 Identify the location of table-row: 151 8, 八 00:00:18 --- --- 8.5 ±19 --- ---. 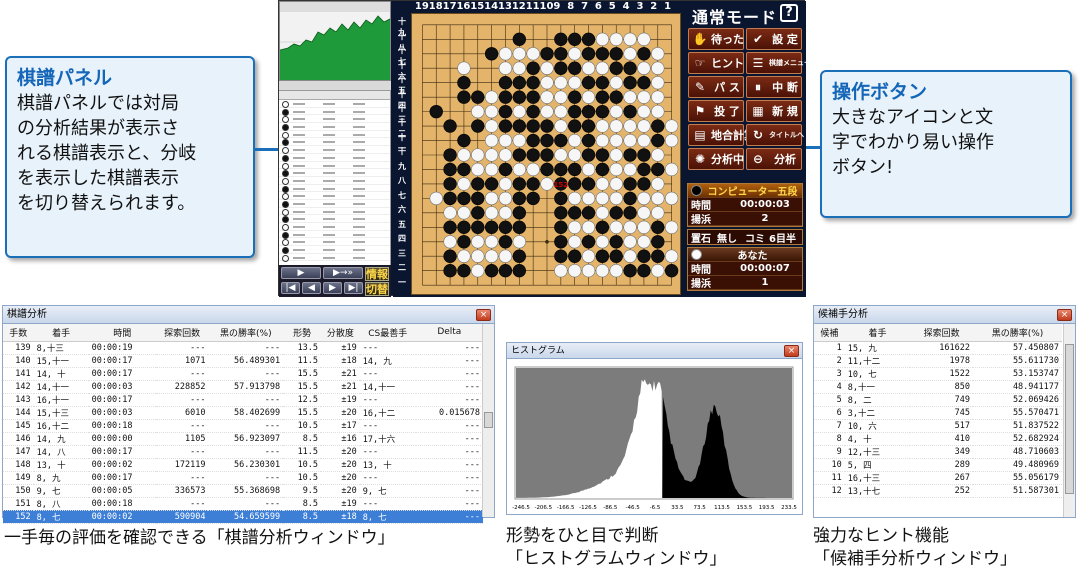
(243, 504).